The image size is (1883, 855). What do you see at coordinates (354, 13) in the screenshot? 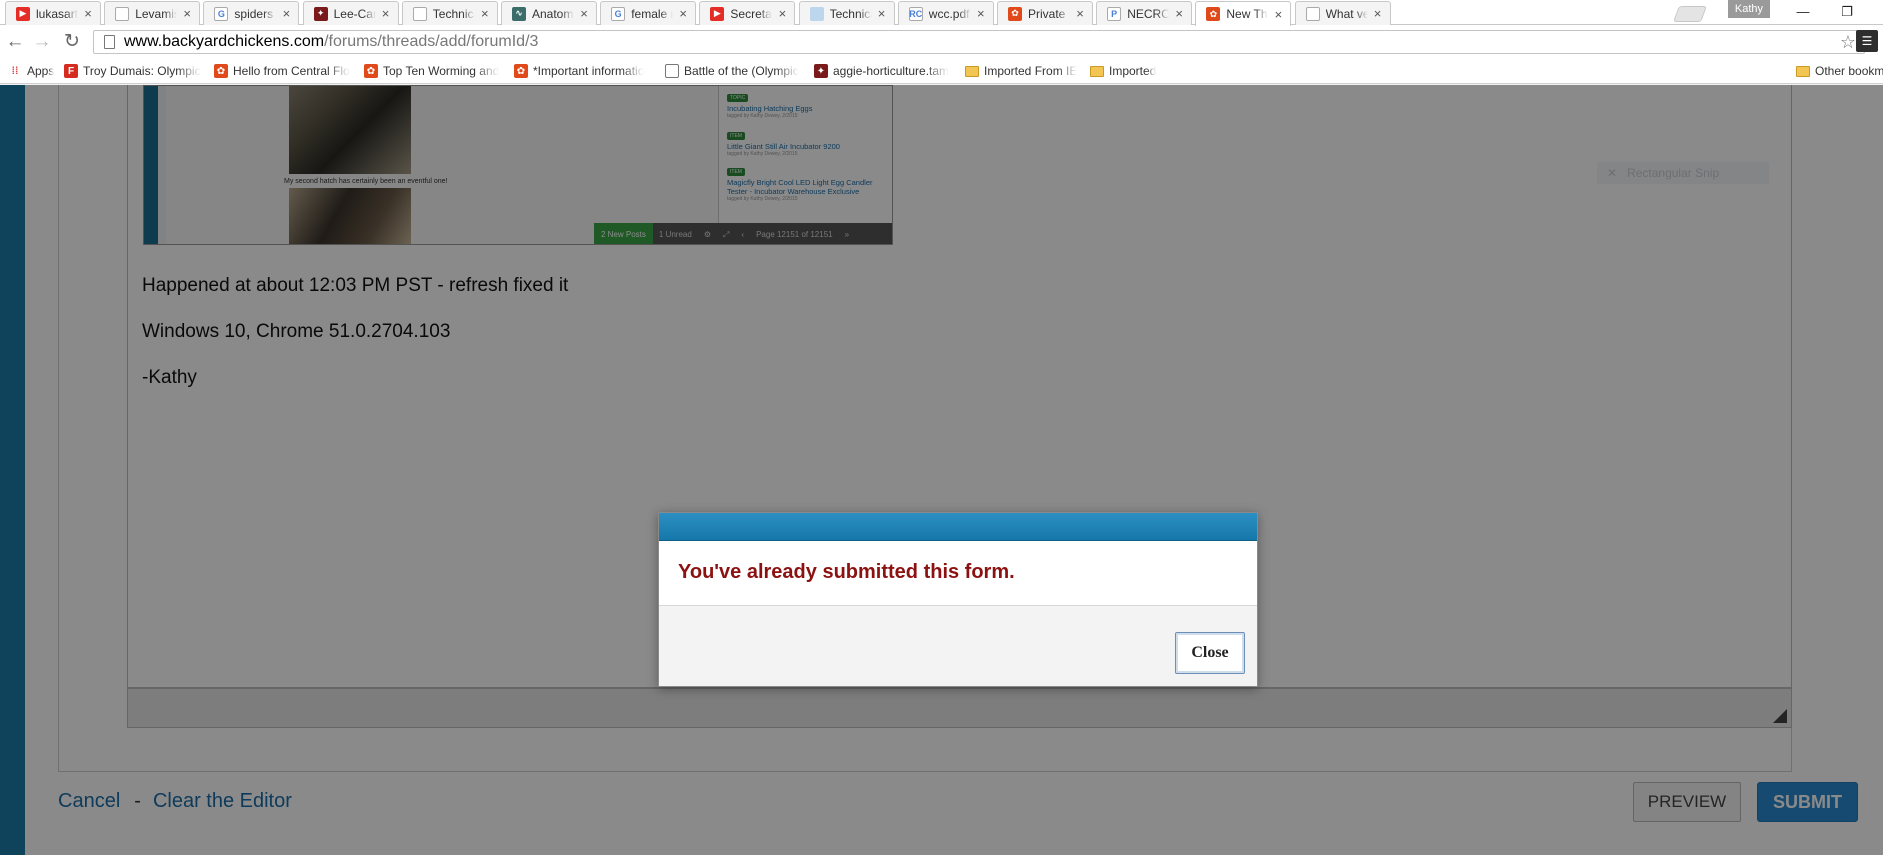
I see `tab-label: Lee-Cartwri` at bounding box center [354, 13].